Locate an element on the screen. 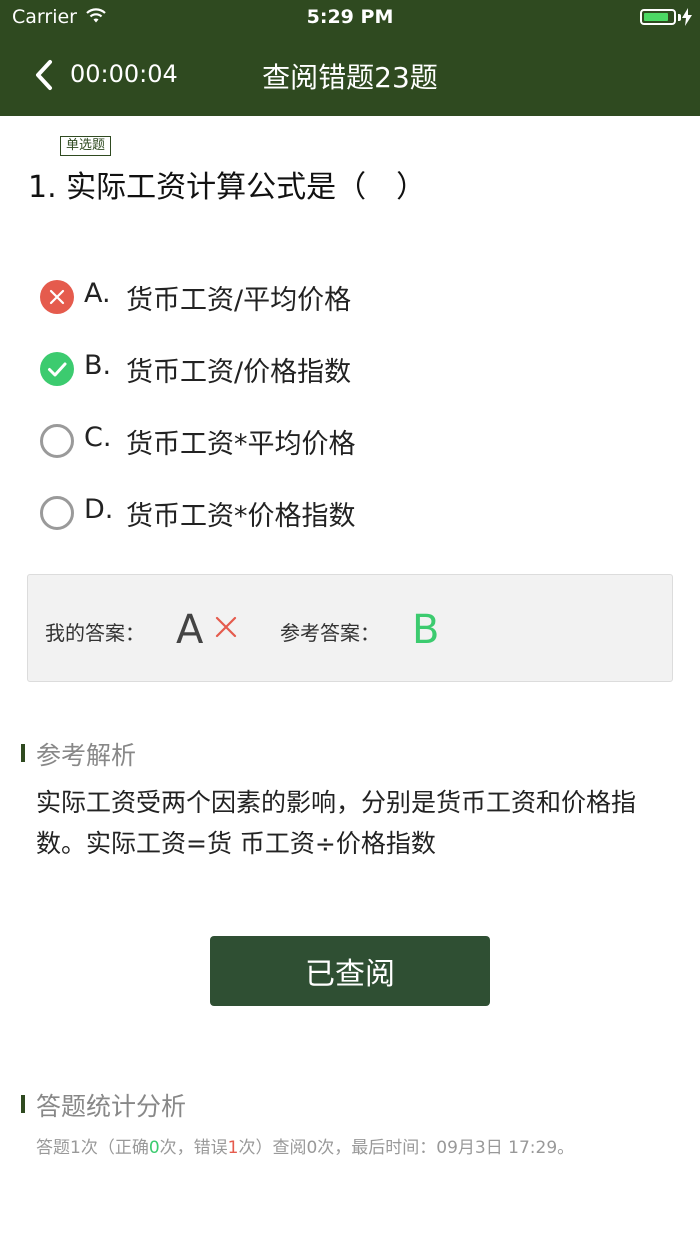  battery-level is located at coordinates (656, 17).